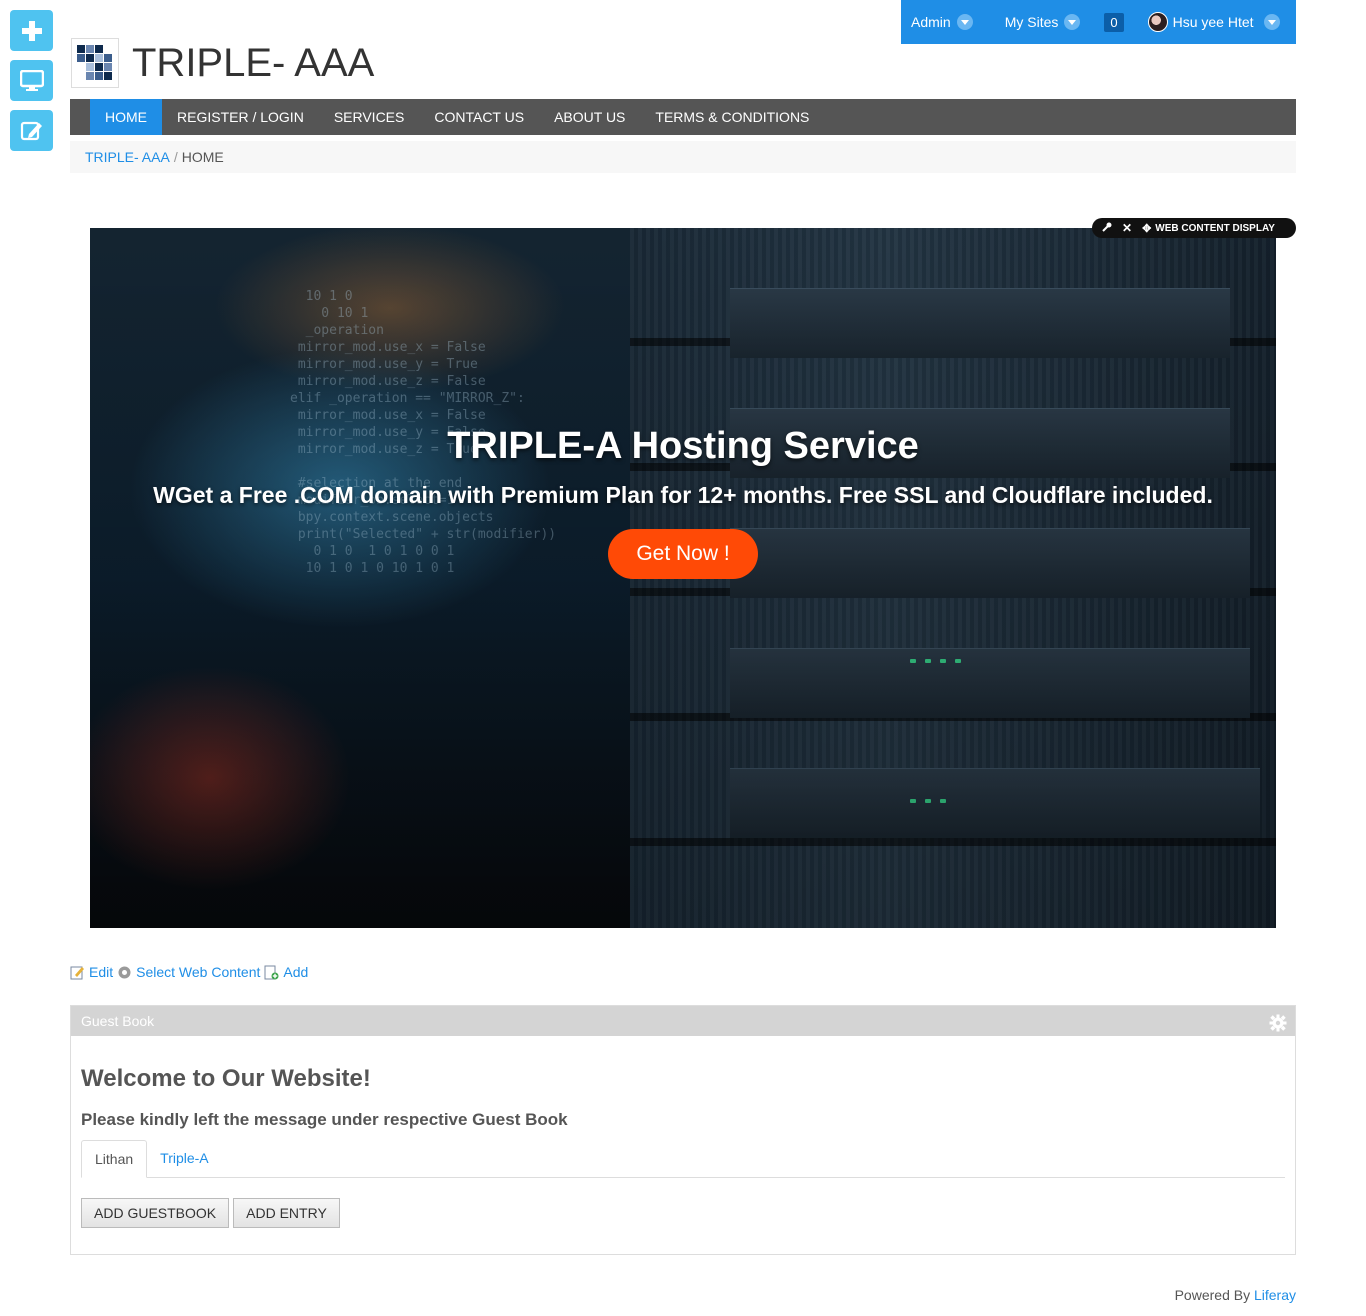 The height and width of the screenshot is (1316, 1366). What do you see at coordinates (1127, 228) in the screenshot?
I see `close-icon: ✕` at bounding box center [1127, 228].